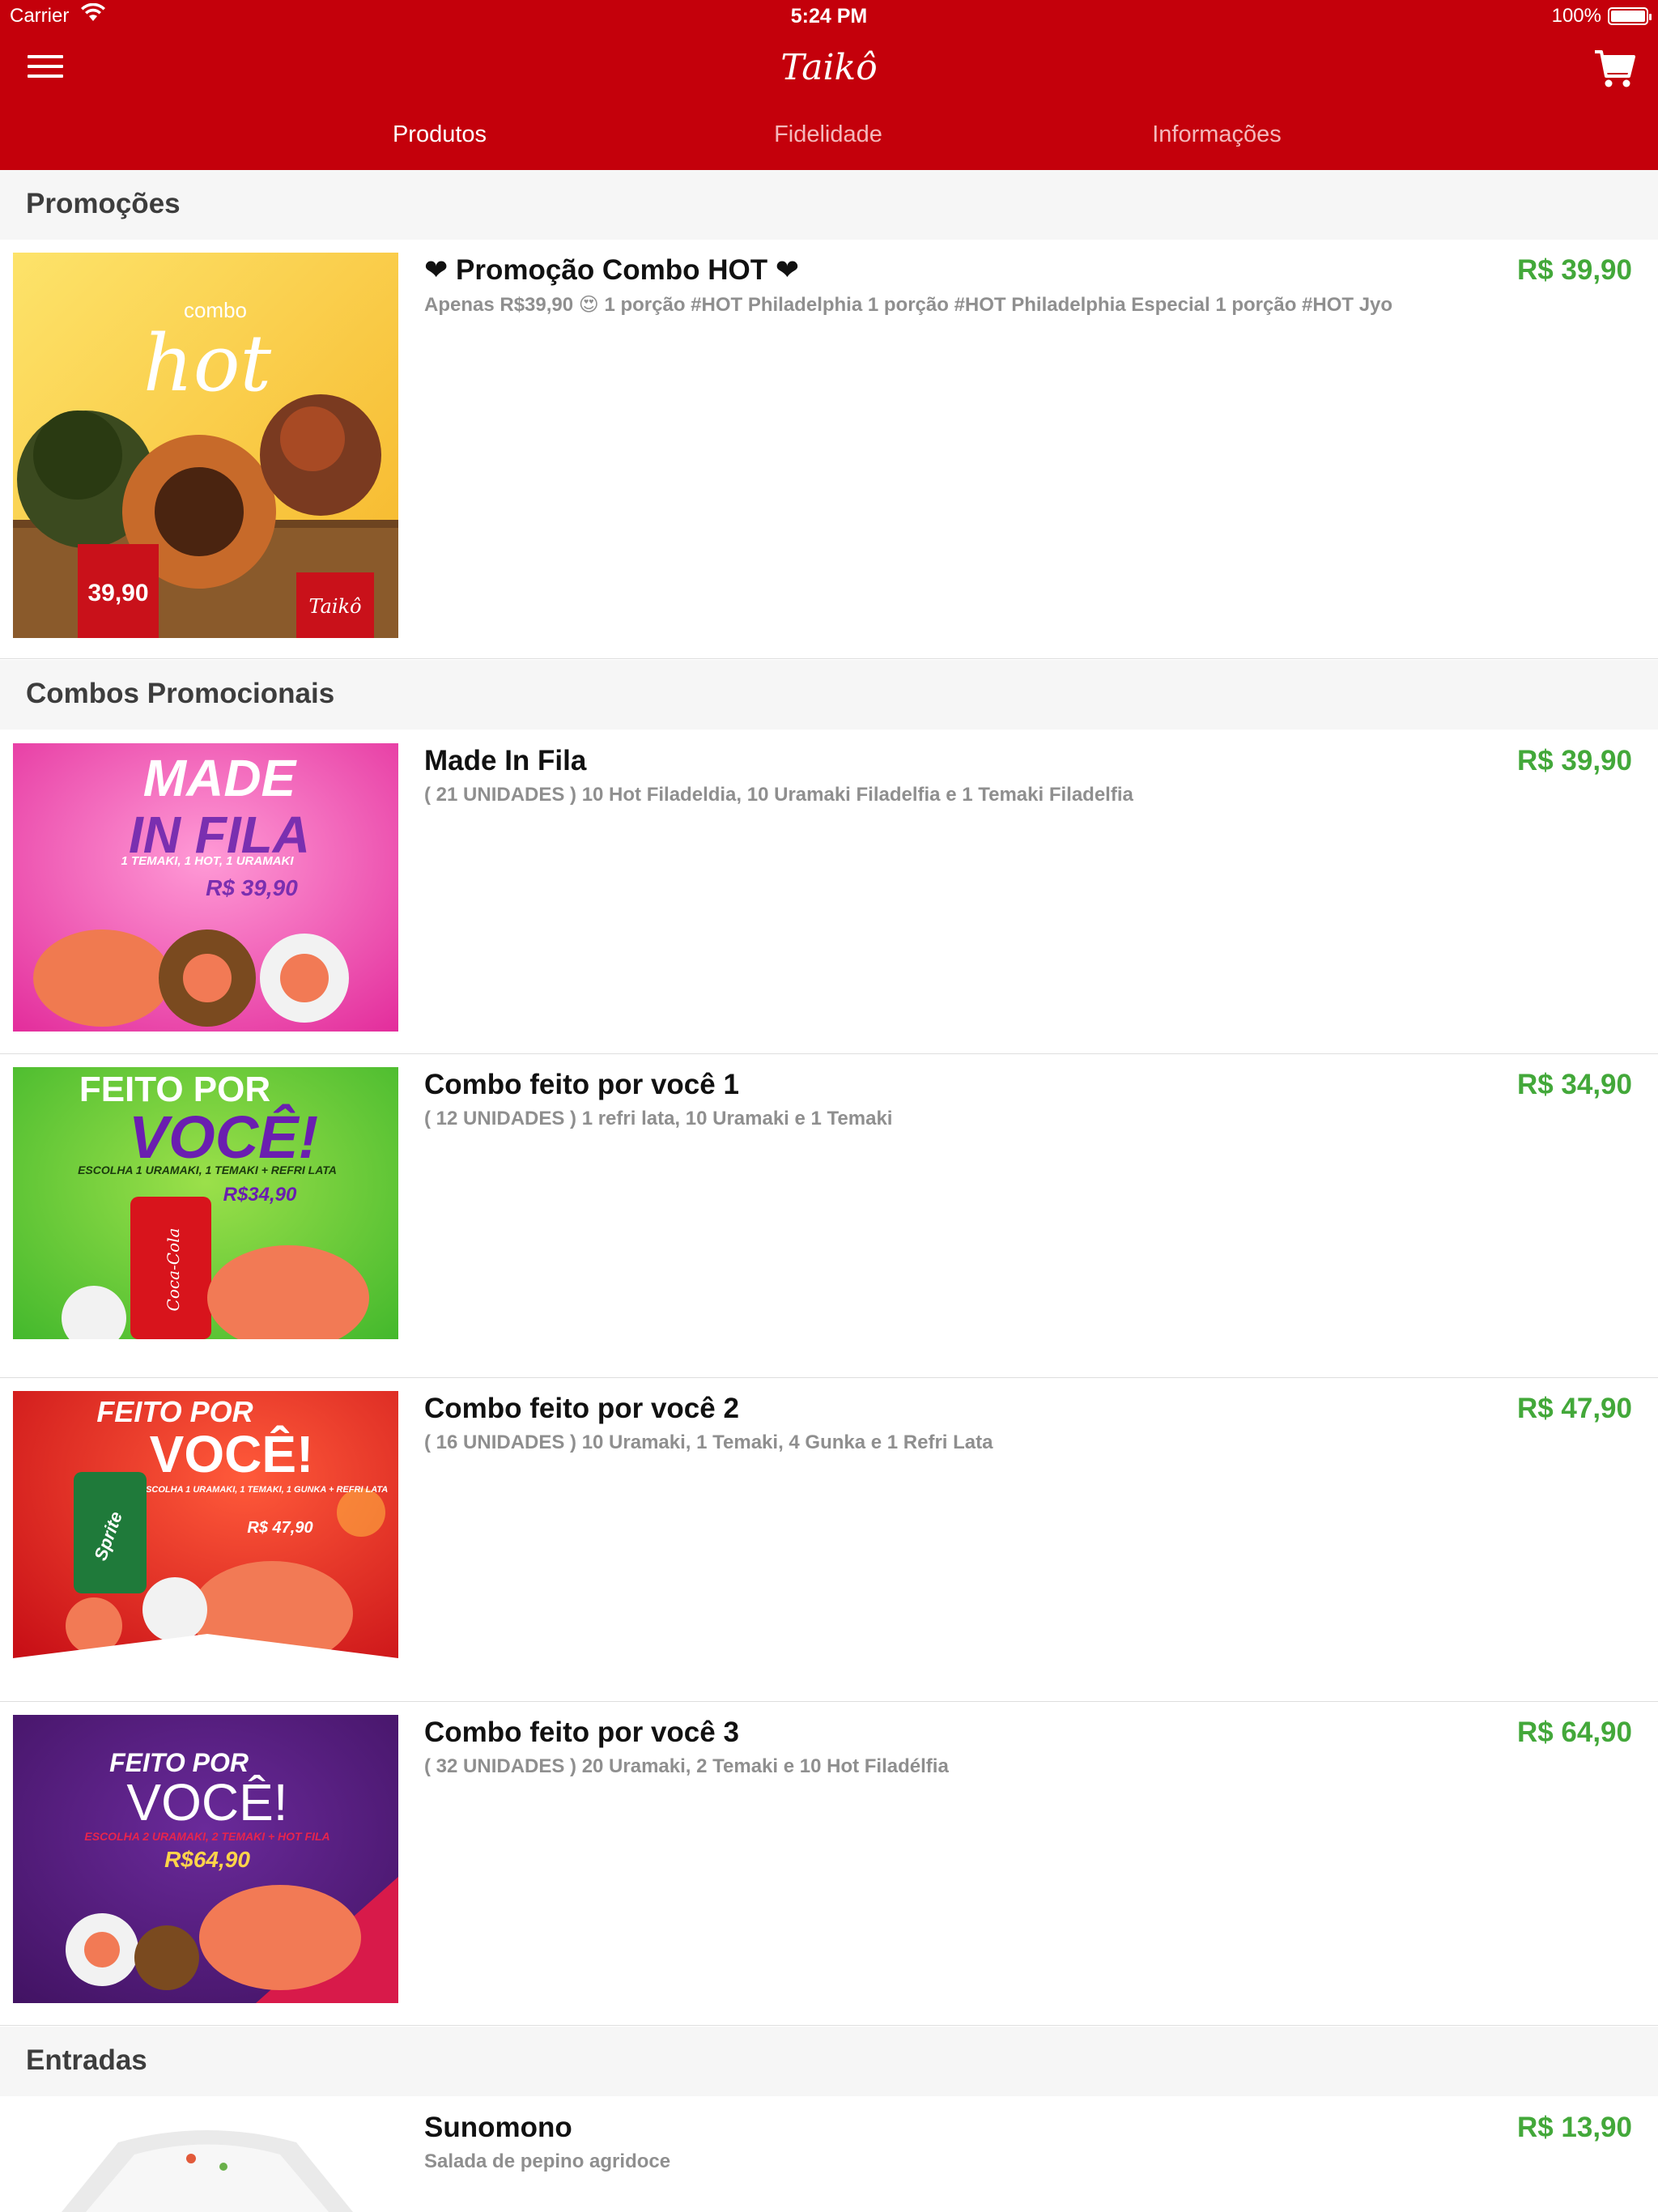 The width and height of the screenshot is (1658, 2212). Describe the element at coordinates (1574, 2128) in the screenshot. I see `product-price: R$ 13,90` at that location.